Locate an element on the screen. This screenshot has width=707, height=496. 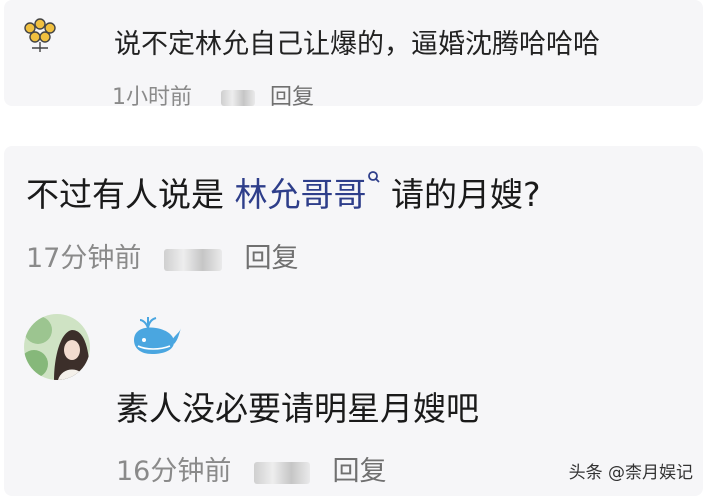
highlight-text: 林允哥哥 is located at coordinates (300, 194).